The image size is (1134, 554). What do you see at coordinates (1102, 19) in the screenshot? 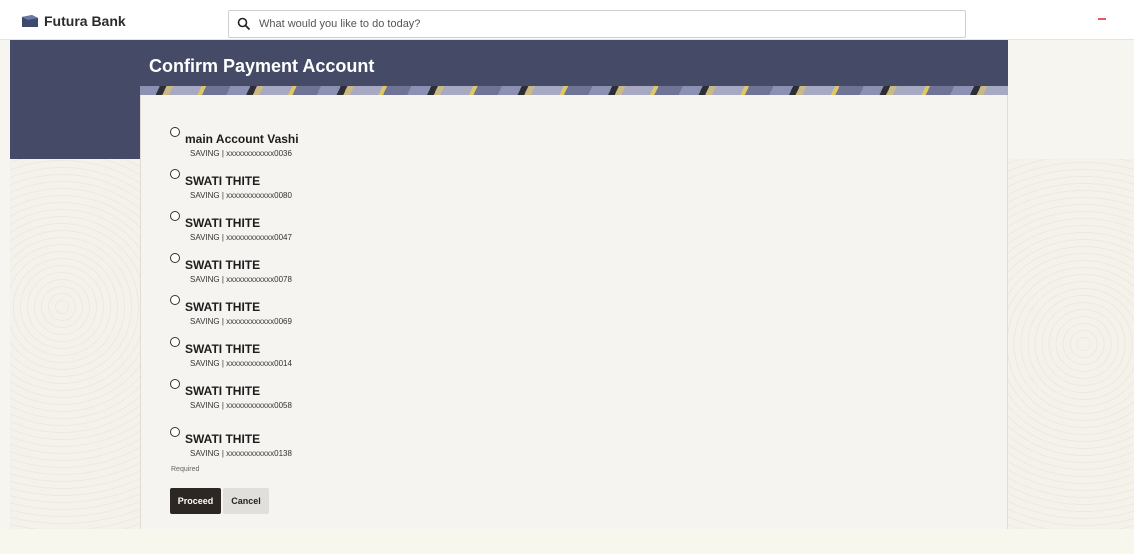
I see `notification-indicator` at bounding box center [1102, 19].